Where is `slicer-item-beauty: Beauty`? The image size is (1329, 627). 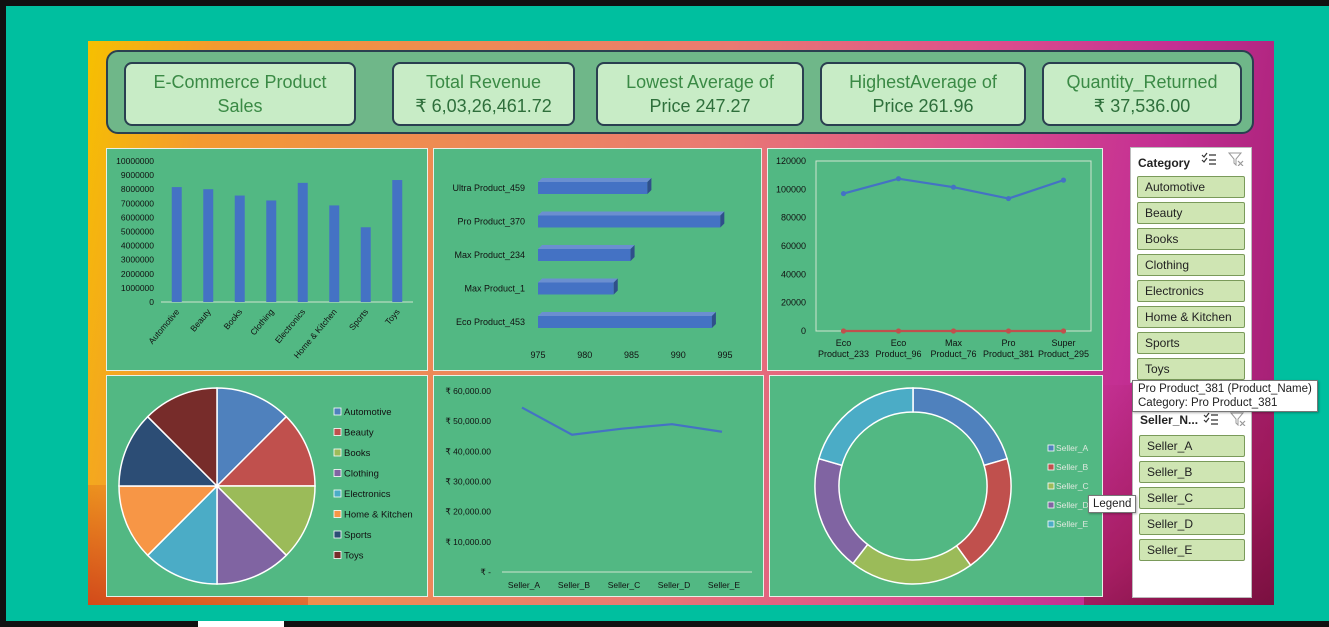 slicer-item-beauty: Beauty is located at coordinates (1191, 213).